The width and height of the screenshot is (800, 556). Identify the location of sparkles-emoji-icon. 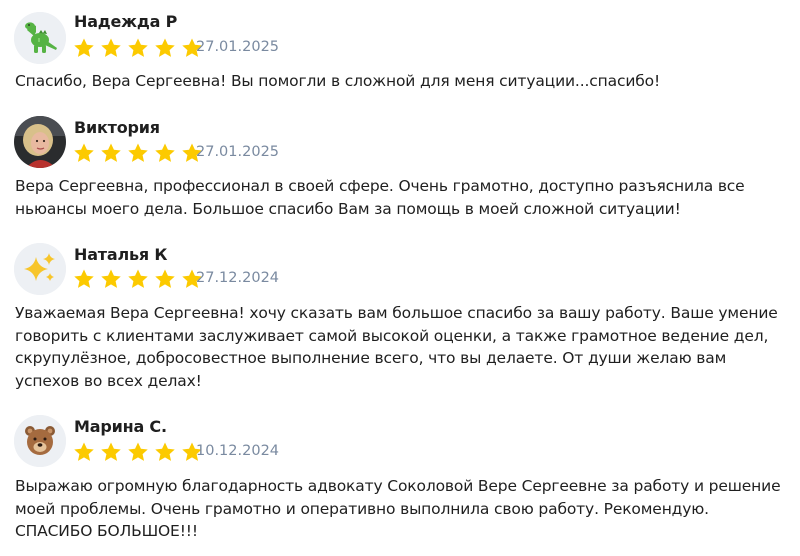
(40, 269).